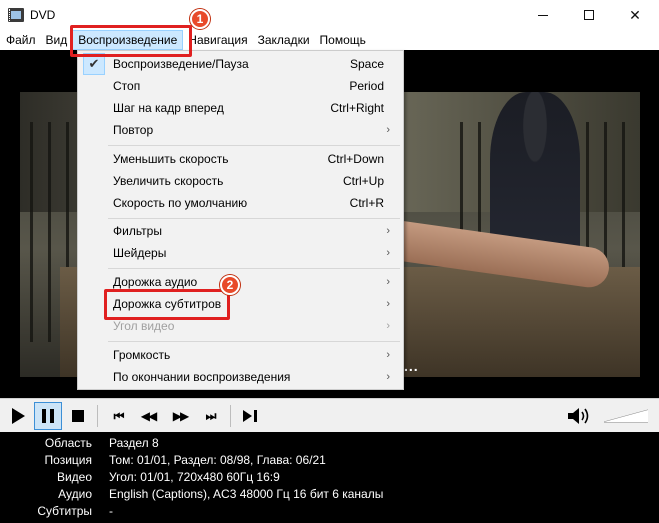 The width and height of the screenshot is (659, 523). I want to click on stop-button, so click(78, 416).